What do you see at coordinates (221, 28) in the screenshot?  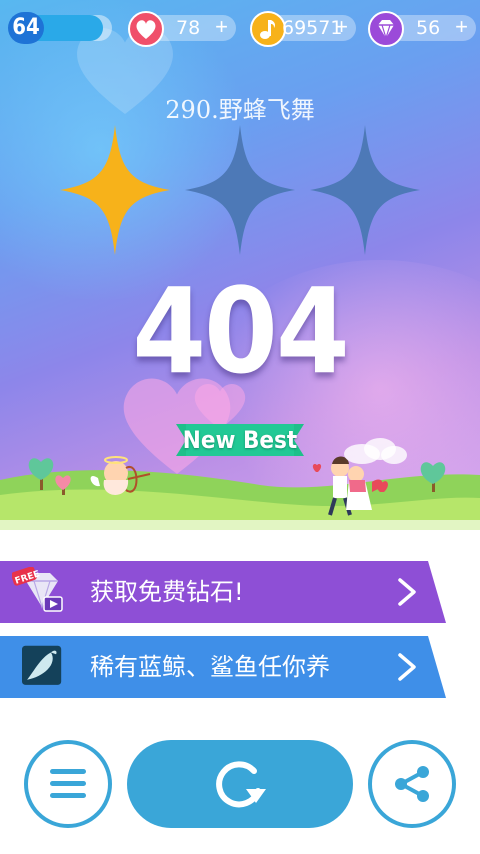 I see `add-hearts-button: +` at bounding box center [221, 28].